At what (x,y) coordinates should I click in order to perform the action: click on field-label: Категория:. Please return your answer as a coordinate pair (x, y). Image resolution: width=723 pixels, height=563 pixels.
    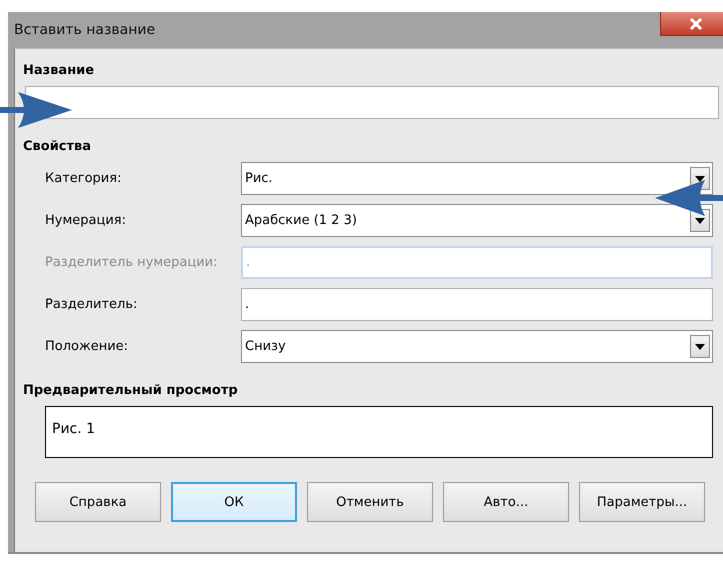
    Looking at the image, I should click on (83, 178).